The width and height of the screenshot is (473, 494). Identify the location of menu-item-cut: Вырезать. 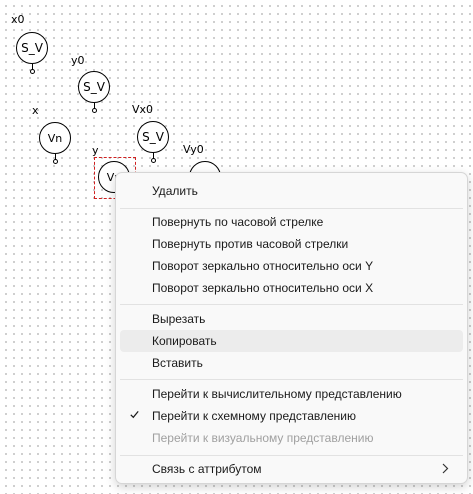
(291, 319).